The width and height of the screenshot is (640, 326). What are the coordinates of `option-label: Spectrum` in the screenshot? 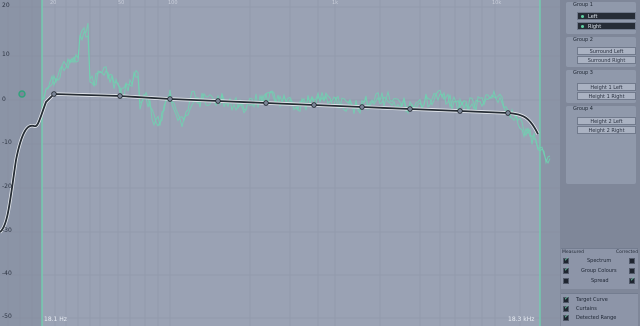 It's located at (599, 261).